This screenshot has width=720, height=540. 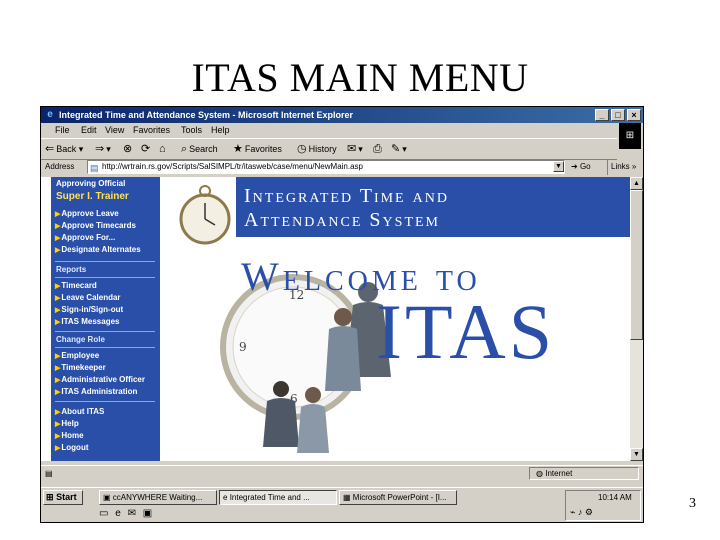 I want to click on nav-label: Administrative Officer, so click(x=103, y=379).